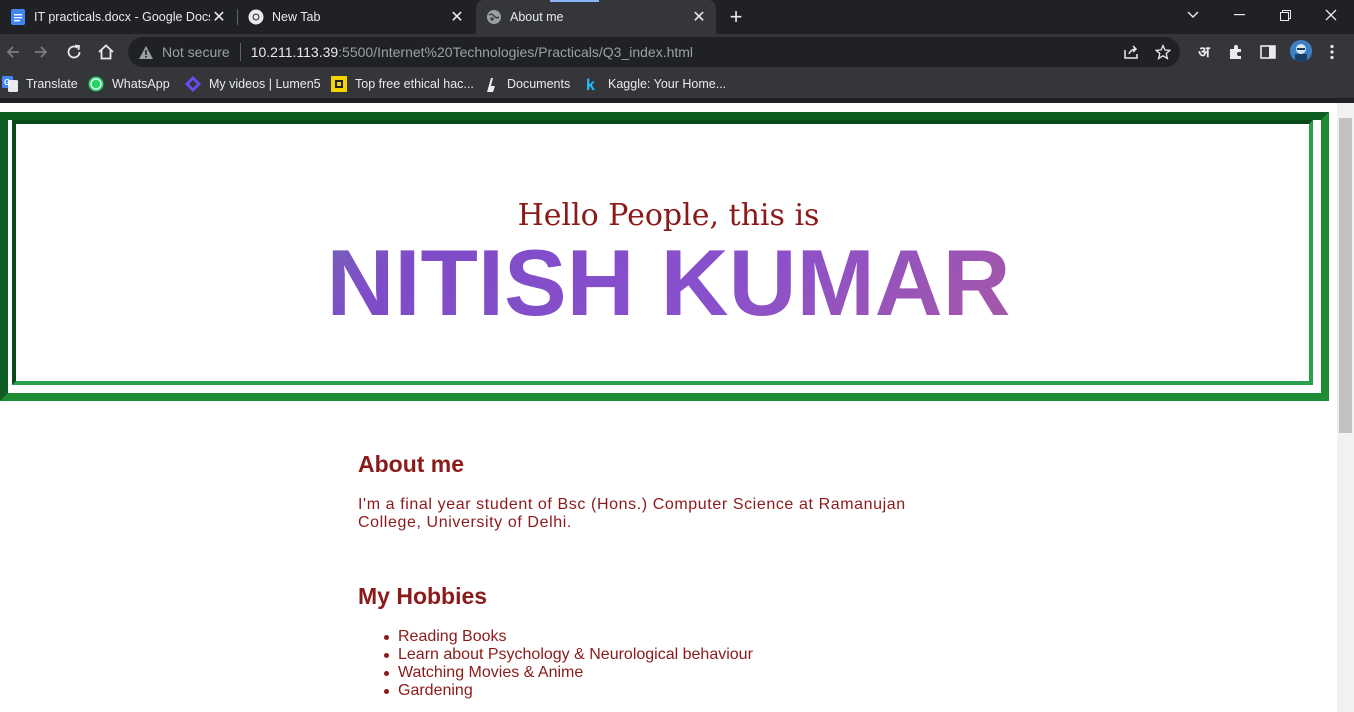 The width and height of the screenshot is (1354, 712). Describe the element at coordinates (339, 84) in the screenshot. I see `yellow-square-icon` at that location.